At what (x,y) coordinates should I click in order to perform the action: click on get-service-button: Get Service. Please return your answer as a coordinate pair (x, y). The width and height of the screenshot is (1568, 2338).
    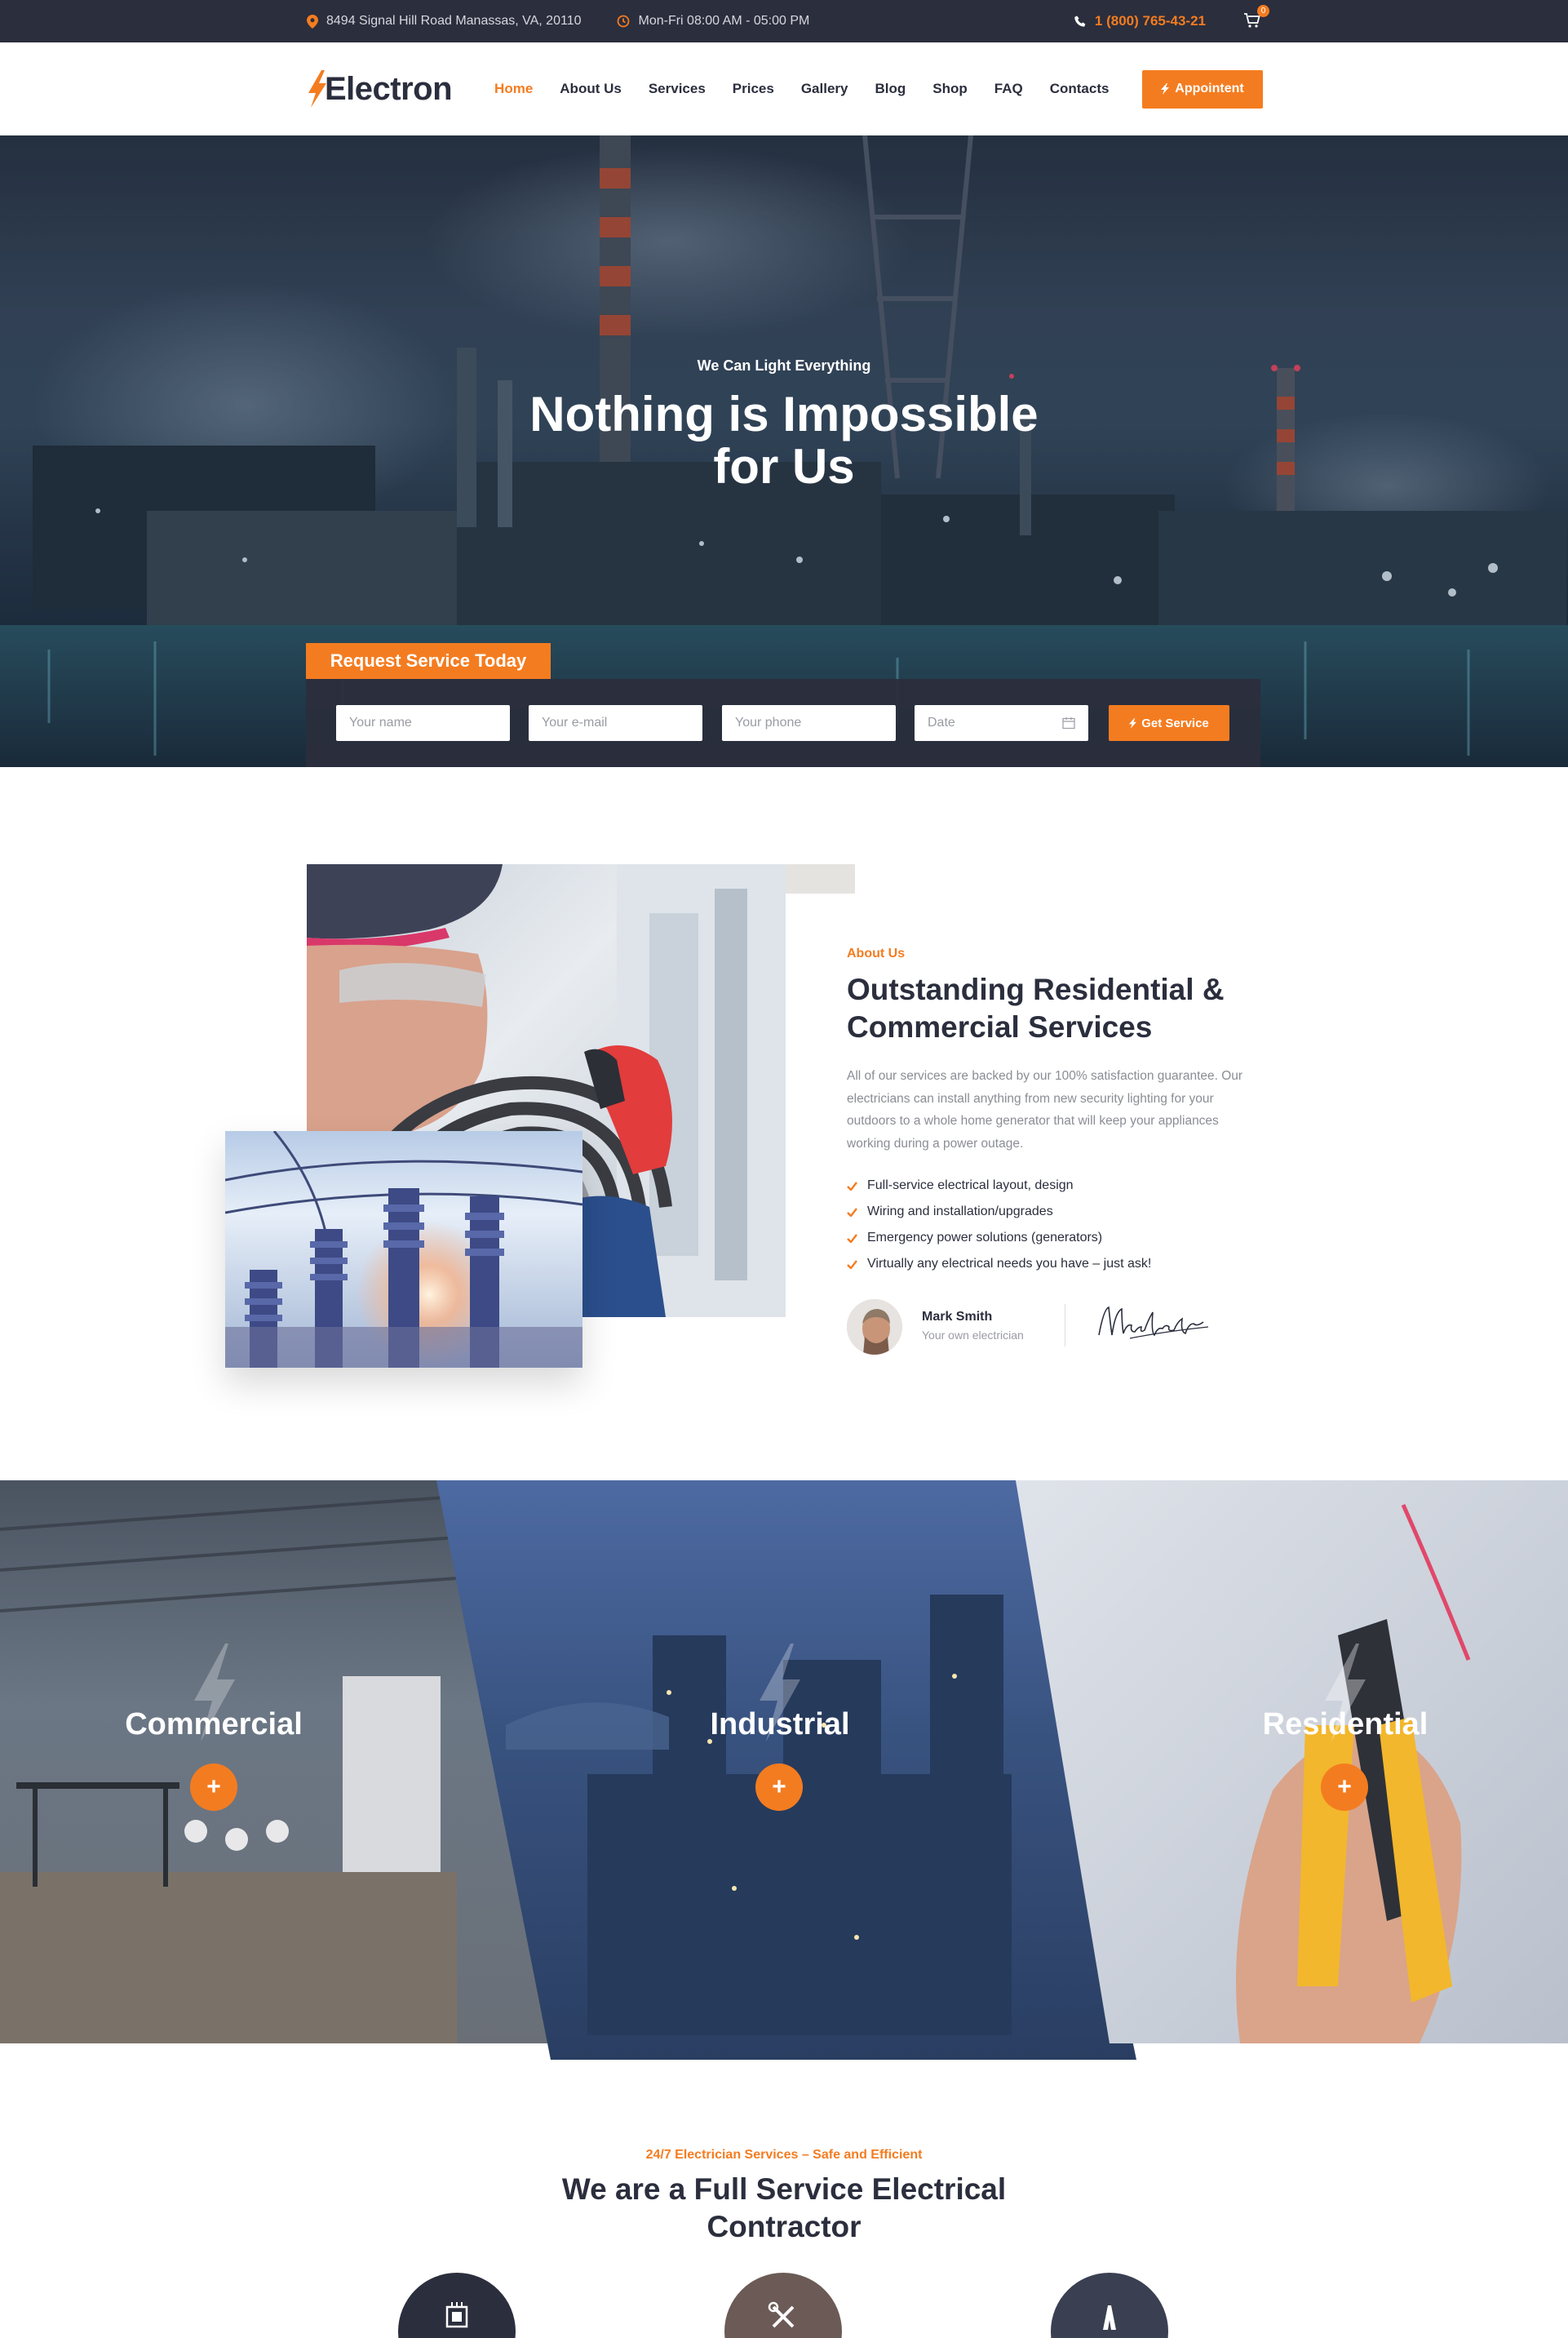
    Looking at the image, I should click on (1169, 723).